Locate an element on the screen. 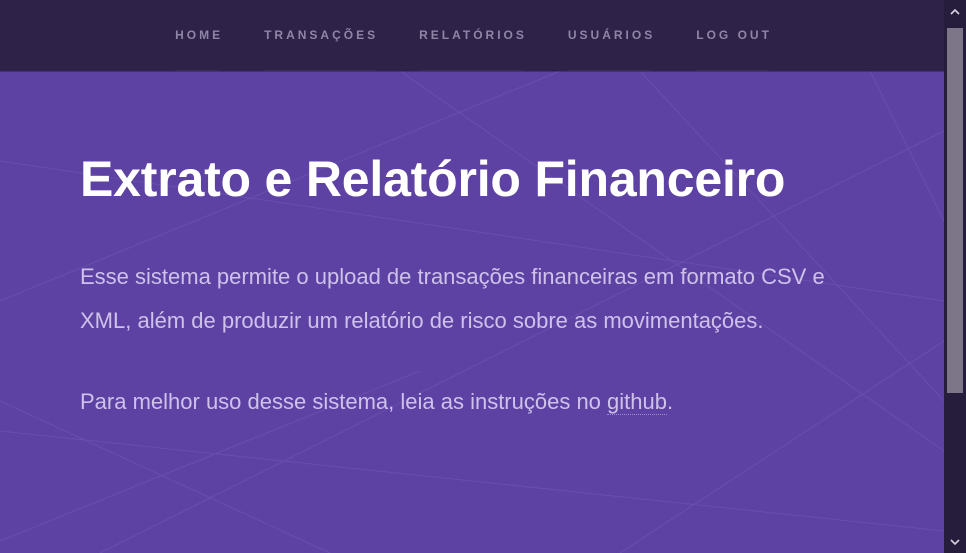 This screenshot has height=553, width=966. github-link: github is located at coordinates (637, 402).